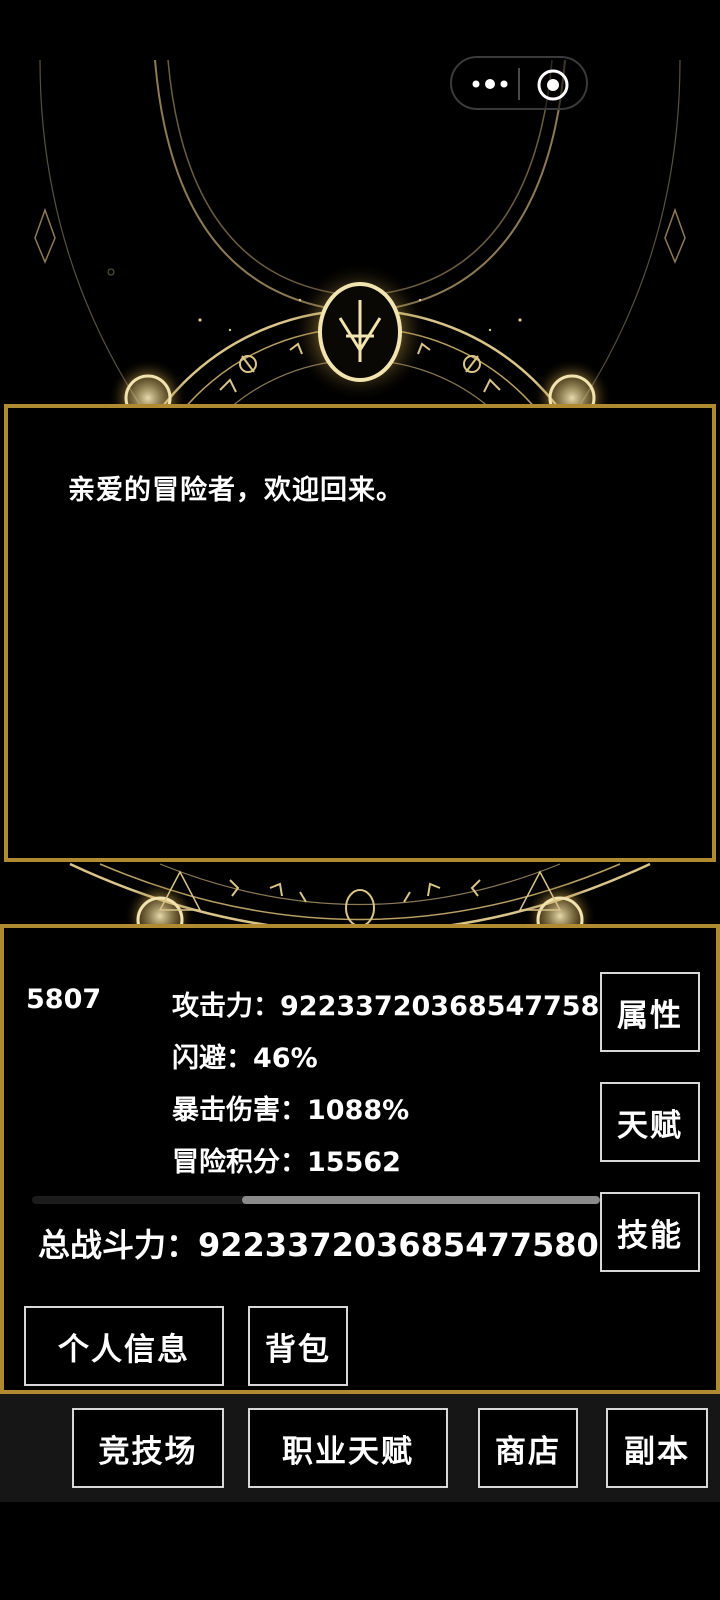 Image resolution: width=720 pixels, height=1600 pixels. I want to click on arena-button: 竞技场, so click(148, 1448).